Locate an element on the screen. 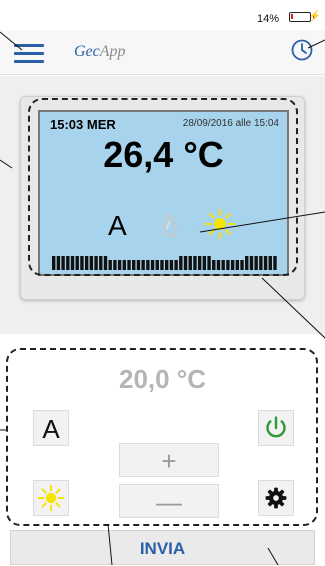  status-bar: 14% ⚡ is located at coordinates (162, 14).